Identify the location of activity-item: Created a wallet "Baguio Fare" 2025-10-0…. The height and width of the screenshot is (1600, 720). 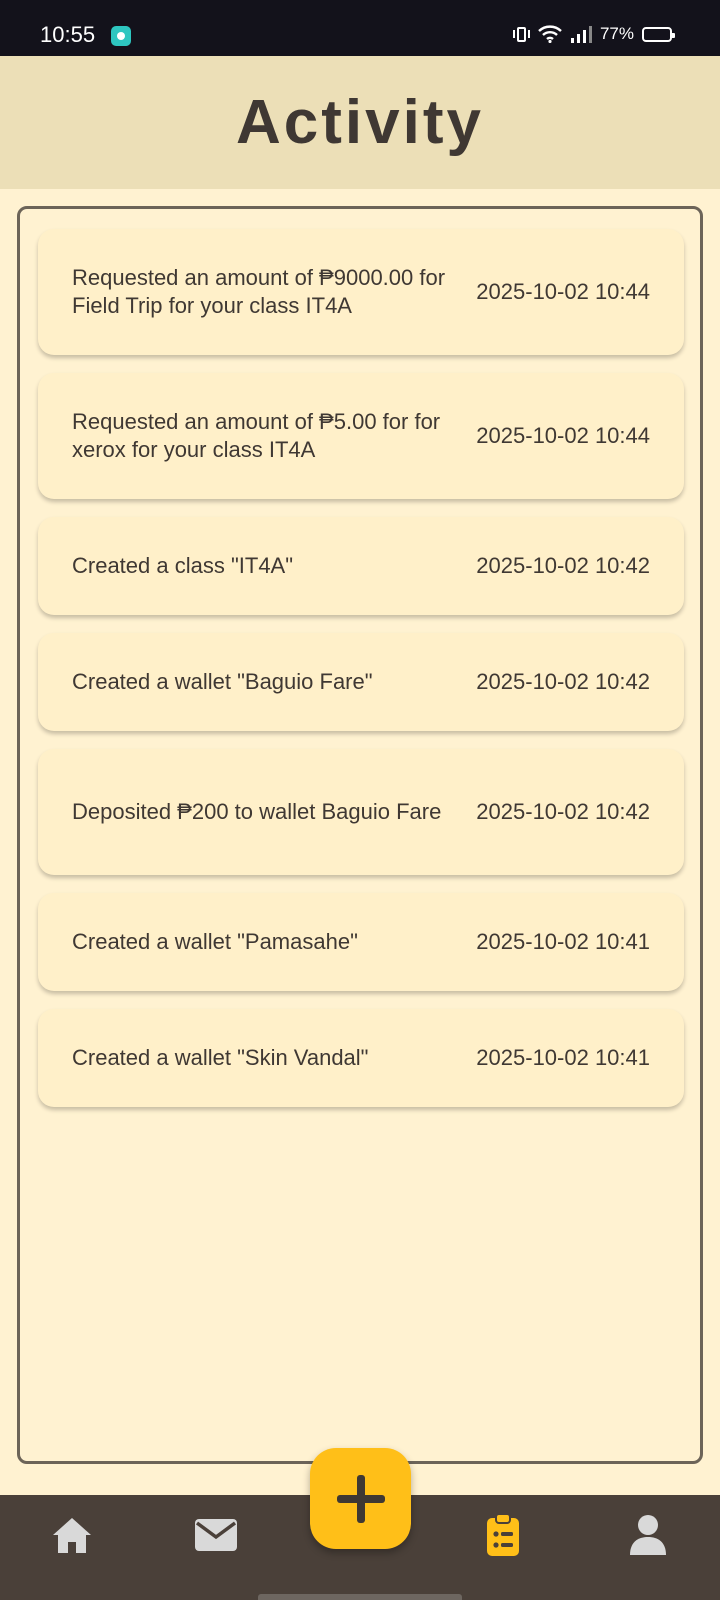
(361, 682).